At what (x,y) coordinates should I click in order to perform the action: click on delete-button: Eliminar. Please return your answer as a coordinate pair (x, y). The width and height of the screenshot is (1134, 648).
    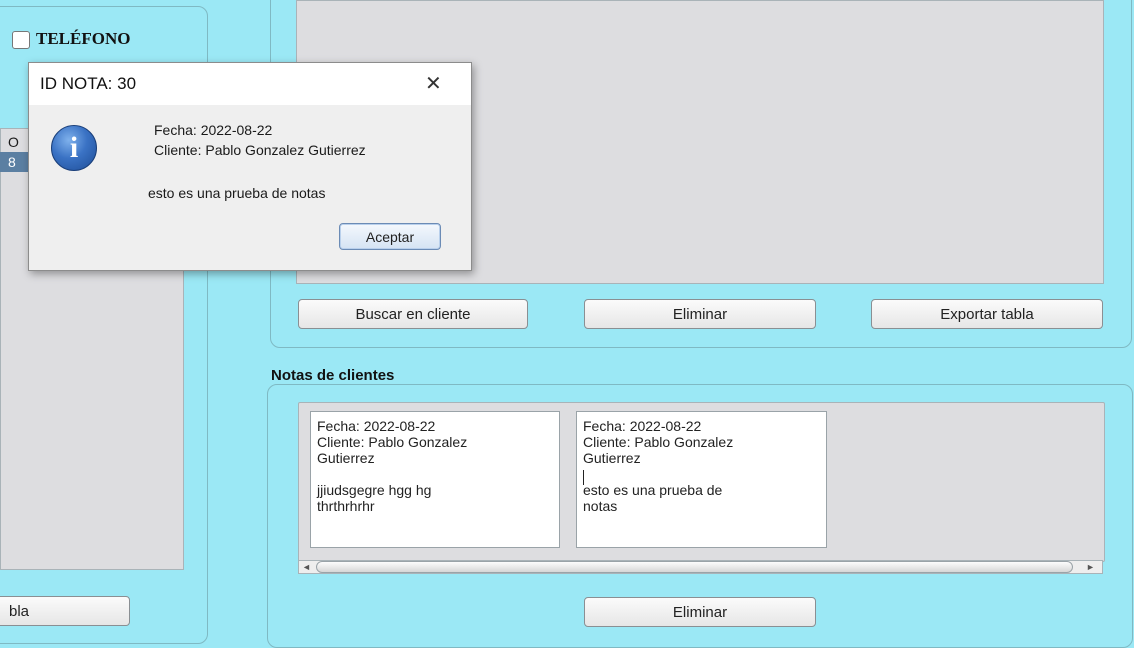
    Looking at the image, I should click on (700, 314).